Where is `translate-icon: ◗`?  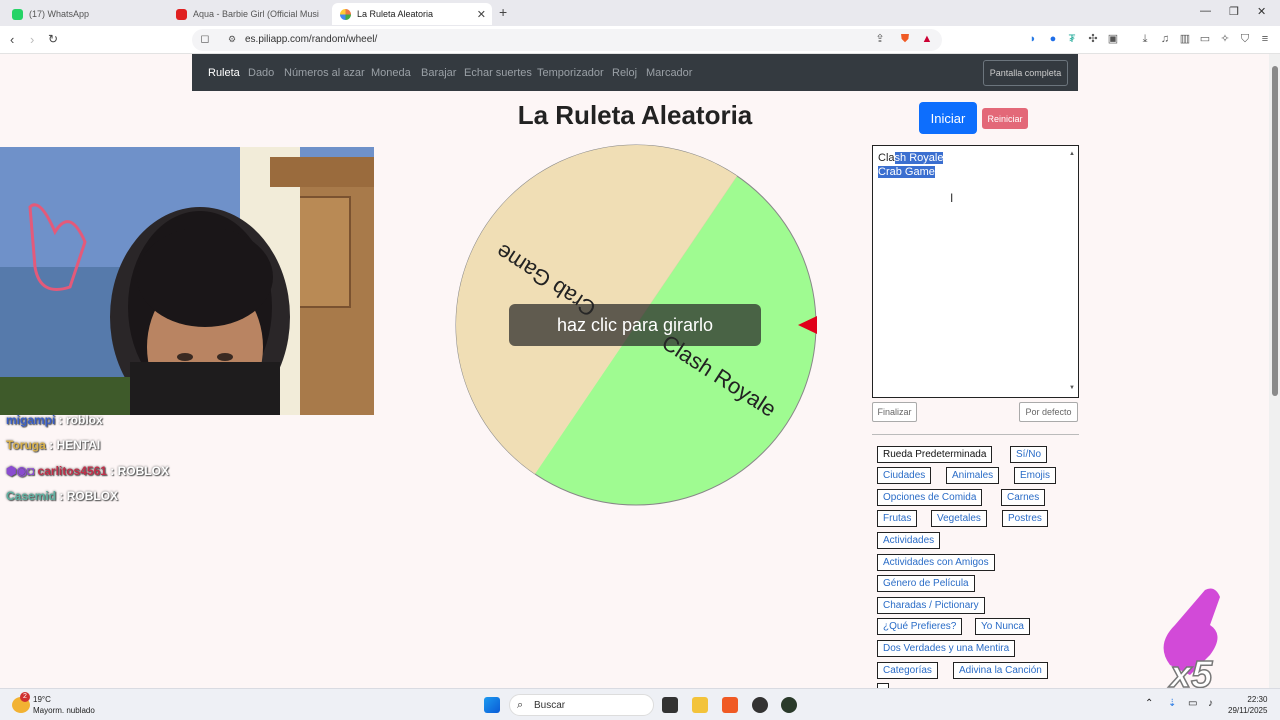
translate-icon: ◗ is located at coordinates (1033, 39).